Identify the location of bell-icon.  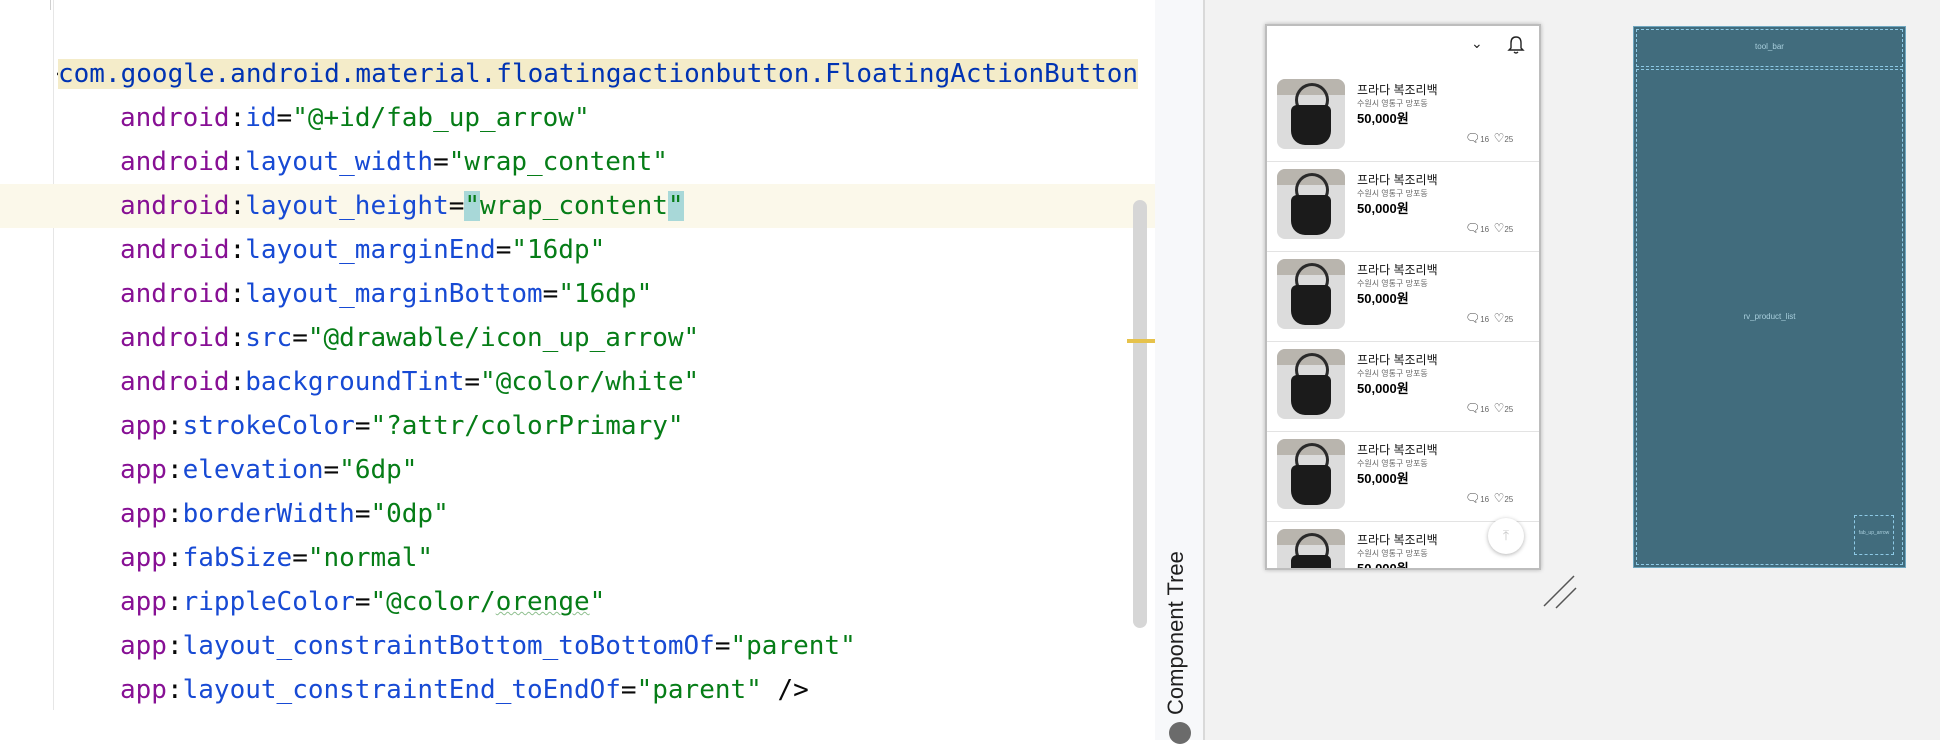
(1516, 45).